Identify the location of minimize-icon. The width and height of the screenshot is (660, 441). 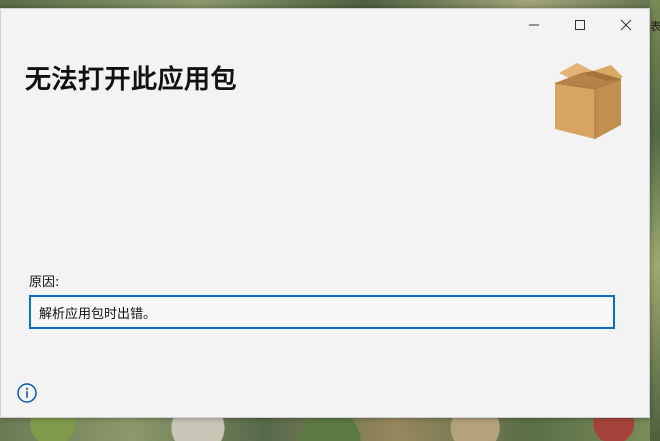
(534, 25).